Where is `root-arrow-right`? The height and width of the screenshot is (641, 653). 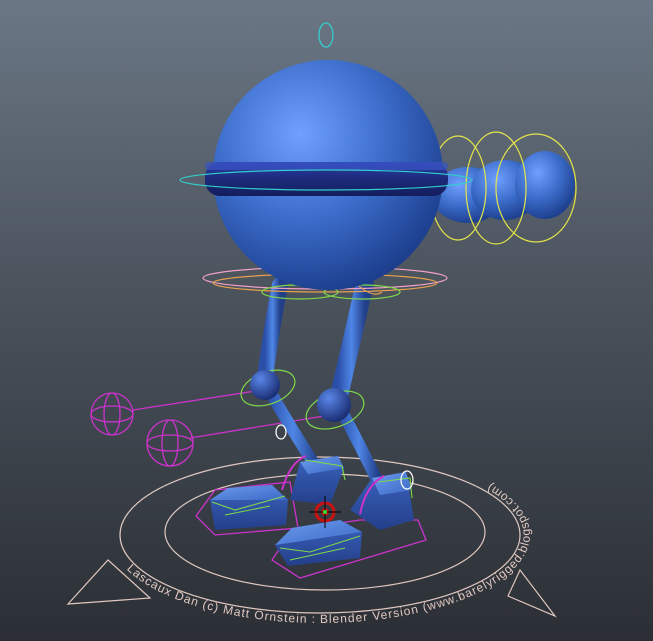 root-arrow-right is located at coordinates (532, 593).